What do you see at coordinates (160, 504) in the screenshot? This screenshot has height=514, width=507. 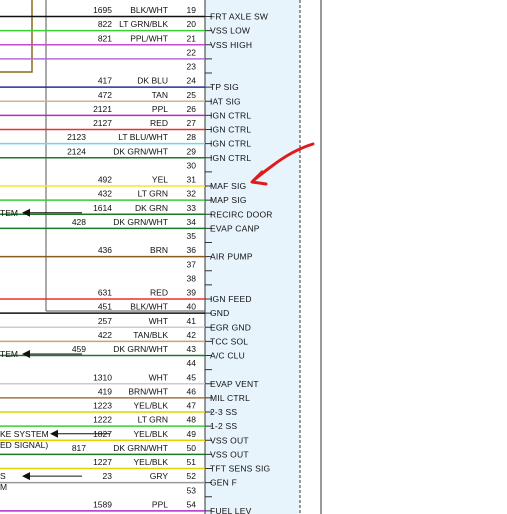 I see `wire-color-54: PPL` at bounding box center [160, 504].